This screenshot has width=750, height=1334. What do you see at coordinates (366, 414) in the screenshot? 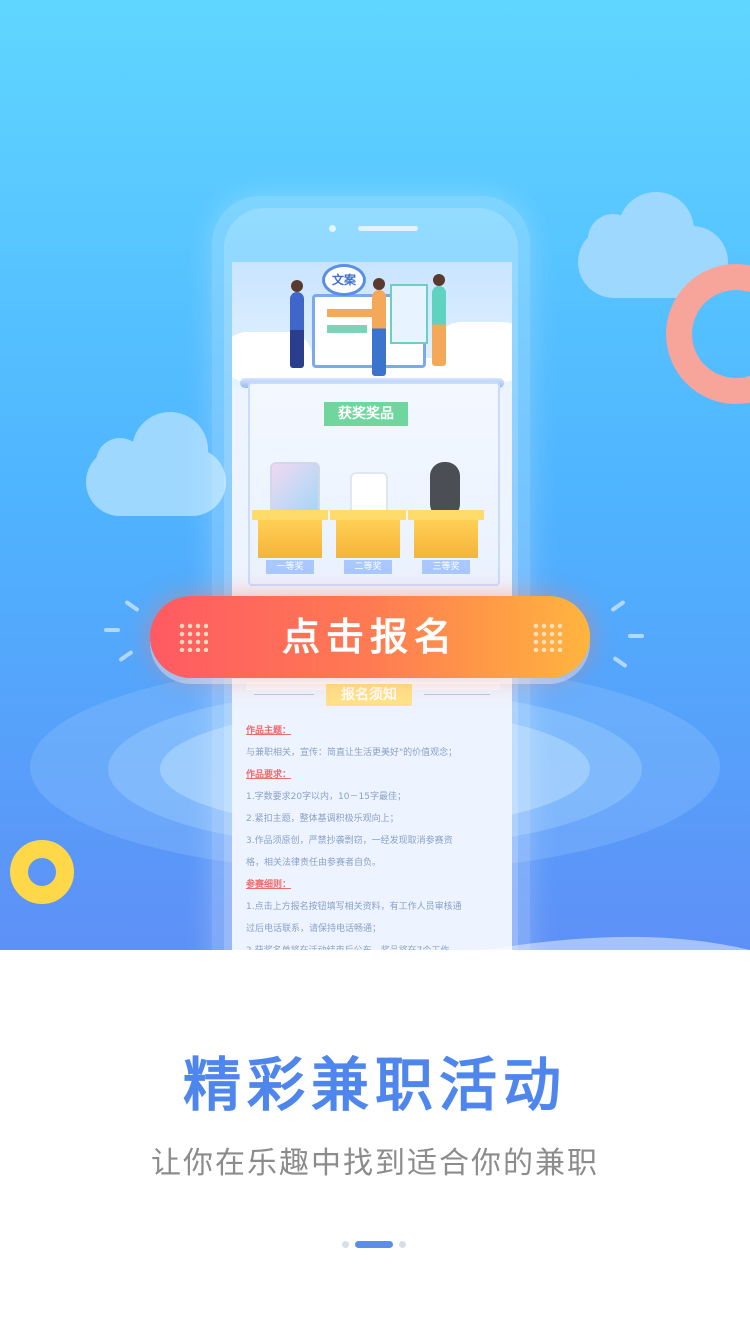
I see `prize-title: 获奖奖品` at bounding box center [366, 414].